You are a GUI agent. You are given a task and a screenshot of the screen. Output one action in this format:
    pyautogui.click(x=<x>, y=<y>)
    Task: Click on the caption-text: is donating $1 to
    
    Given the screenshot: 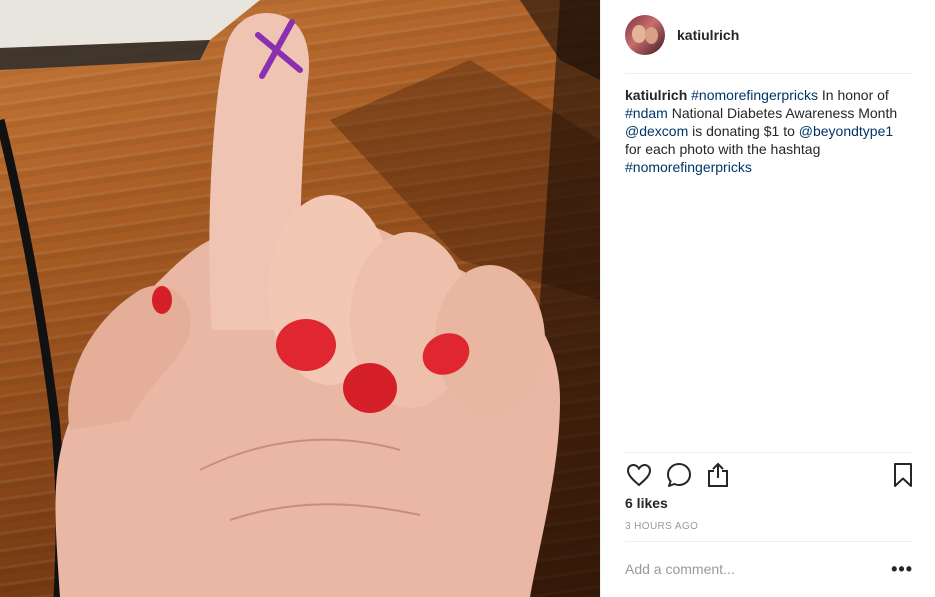 What is the action you would take?
    pyautogui.click(x=743, y=131)
    